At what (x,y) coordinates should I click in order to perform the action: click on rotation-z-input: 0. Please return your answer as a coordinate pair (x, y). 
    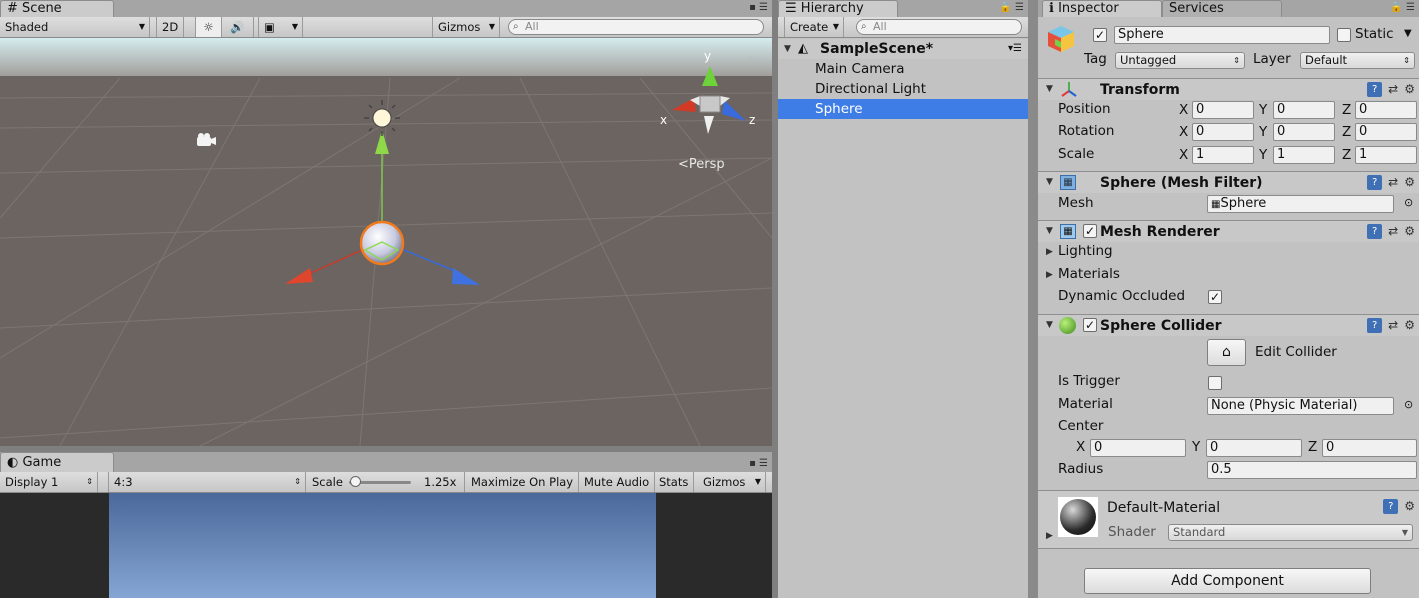
    Looking at the image, I should click on (1386, 132).